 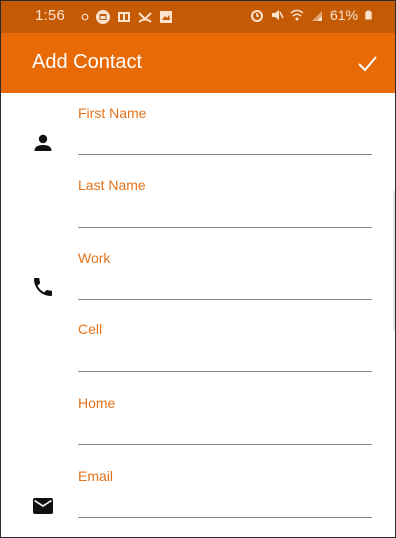 What do you see at coordinates (166, 17) in the screenshot?
I see `image-icon` at bounding box center [166, 17].